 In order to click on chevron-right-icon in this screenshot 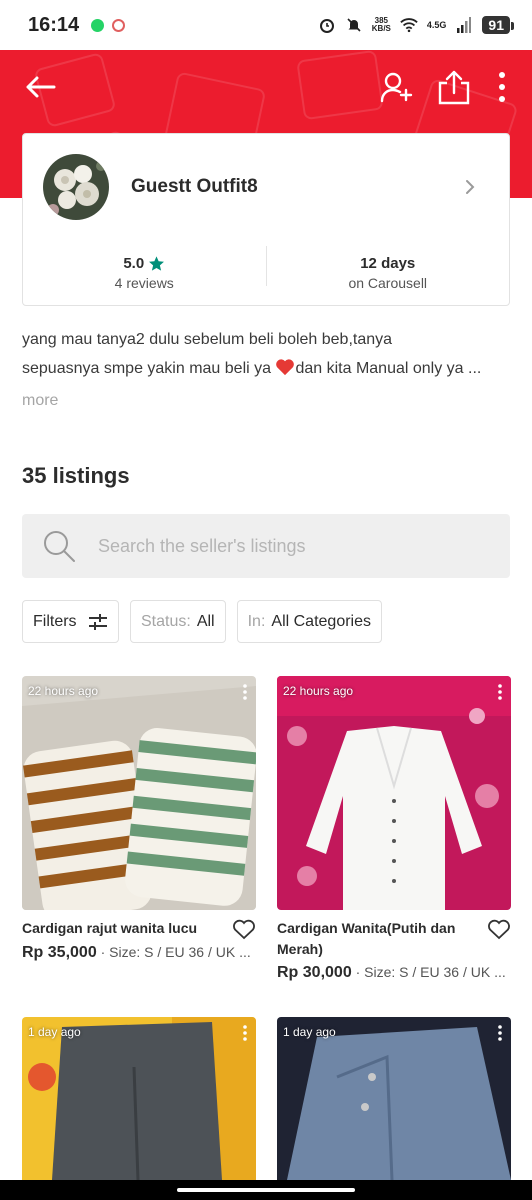, I will do `click(470, 187)`.